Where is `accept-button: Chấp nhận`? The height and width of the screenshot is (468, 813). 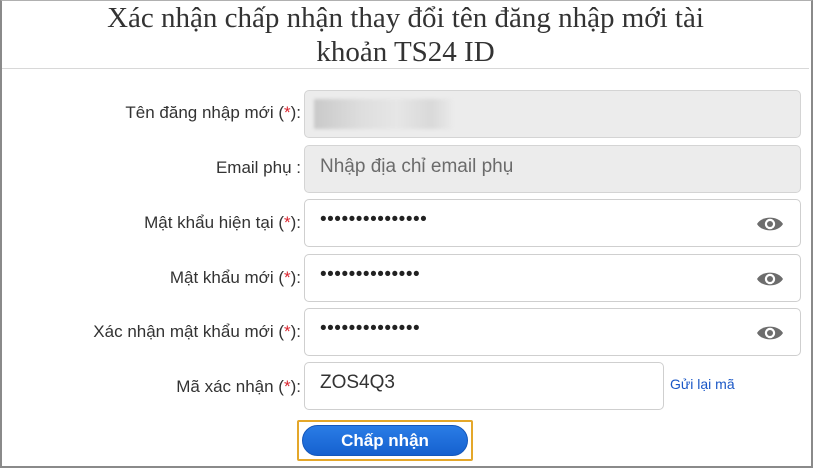
accept-button: Chấp nhận is located at coordinates (385, 440).